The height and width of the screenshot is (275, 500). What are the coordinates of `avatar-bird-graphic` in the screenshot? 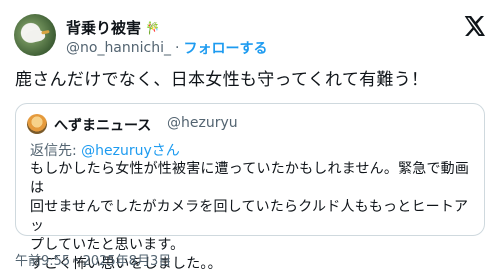 It's located at (35, 36).